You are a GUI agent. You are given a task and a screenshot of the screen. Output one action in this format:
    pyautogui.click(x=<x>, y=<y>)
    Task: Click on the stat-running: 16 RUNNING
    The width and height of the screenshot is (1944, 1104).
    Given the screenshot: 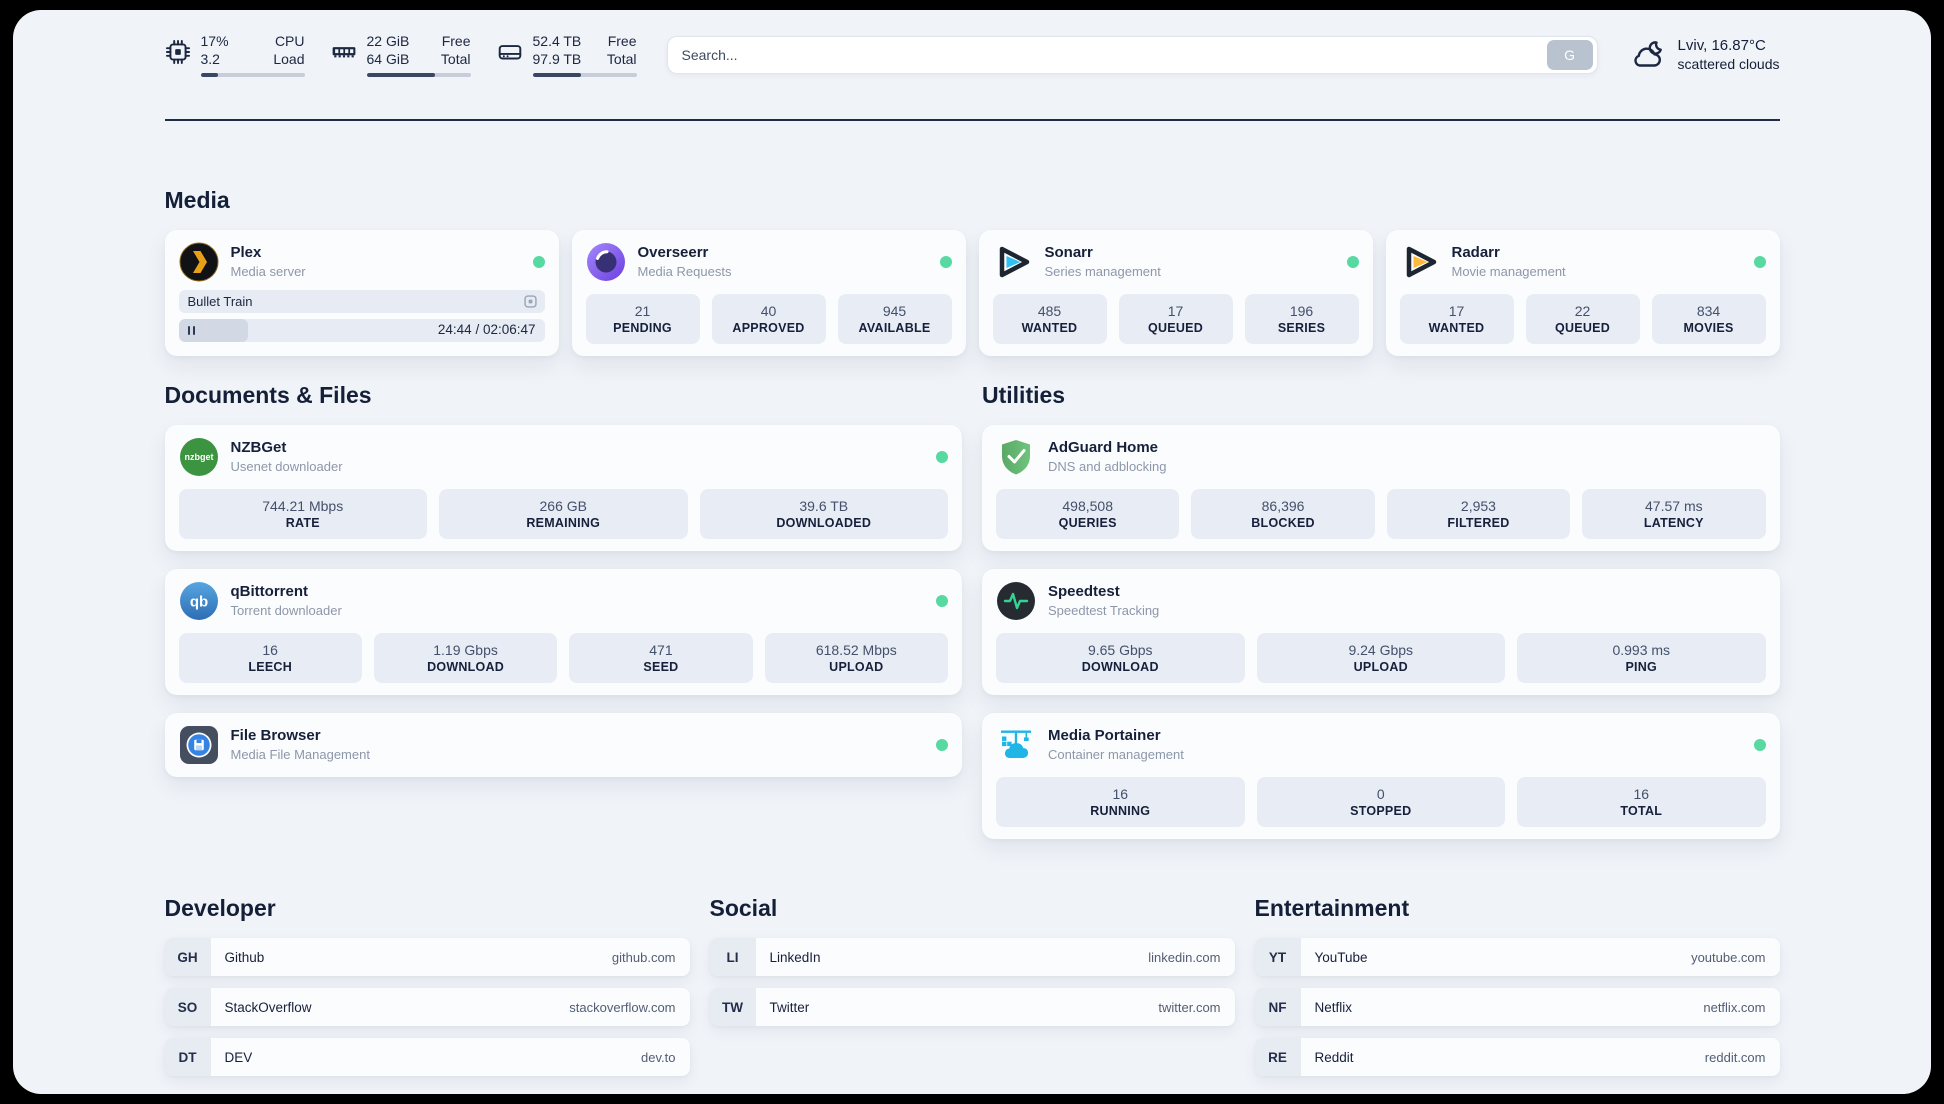 What is the action you would take?
    pyautogui.click(x=1120, y=802)
    